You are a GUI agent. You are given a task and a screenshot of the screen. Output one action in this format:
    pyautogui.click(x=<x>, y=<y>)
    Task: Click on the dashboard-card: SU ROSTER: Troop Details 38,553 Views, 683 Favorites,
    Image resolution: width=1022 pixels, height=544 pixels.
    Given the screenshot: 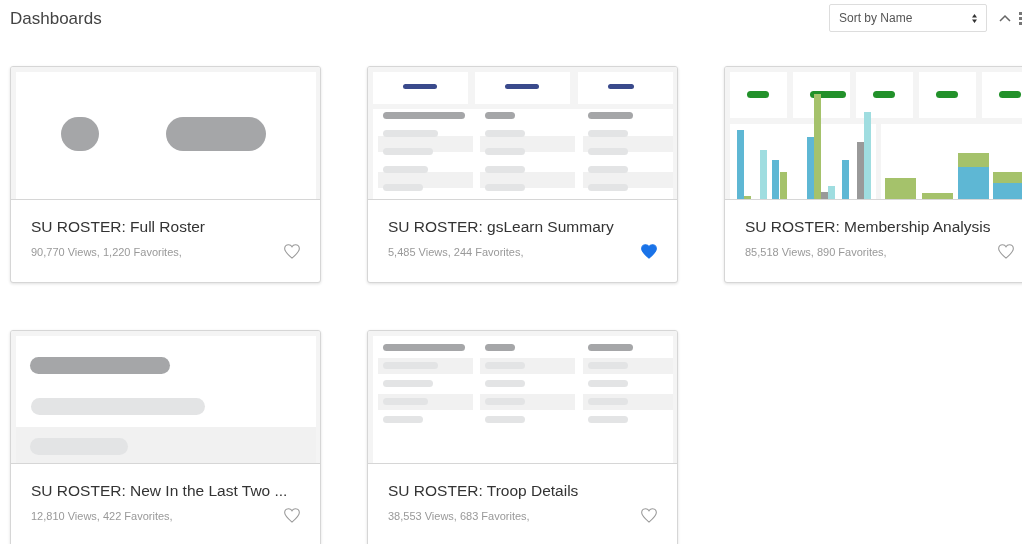 What is the action you would take?
    pyautogui.click(x=522, y=437)
    